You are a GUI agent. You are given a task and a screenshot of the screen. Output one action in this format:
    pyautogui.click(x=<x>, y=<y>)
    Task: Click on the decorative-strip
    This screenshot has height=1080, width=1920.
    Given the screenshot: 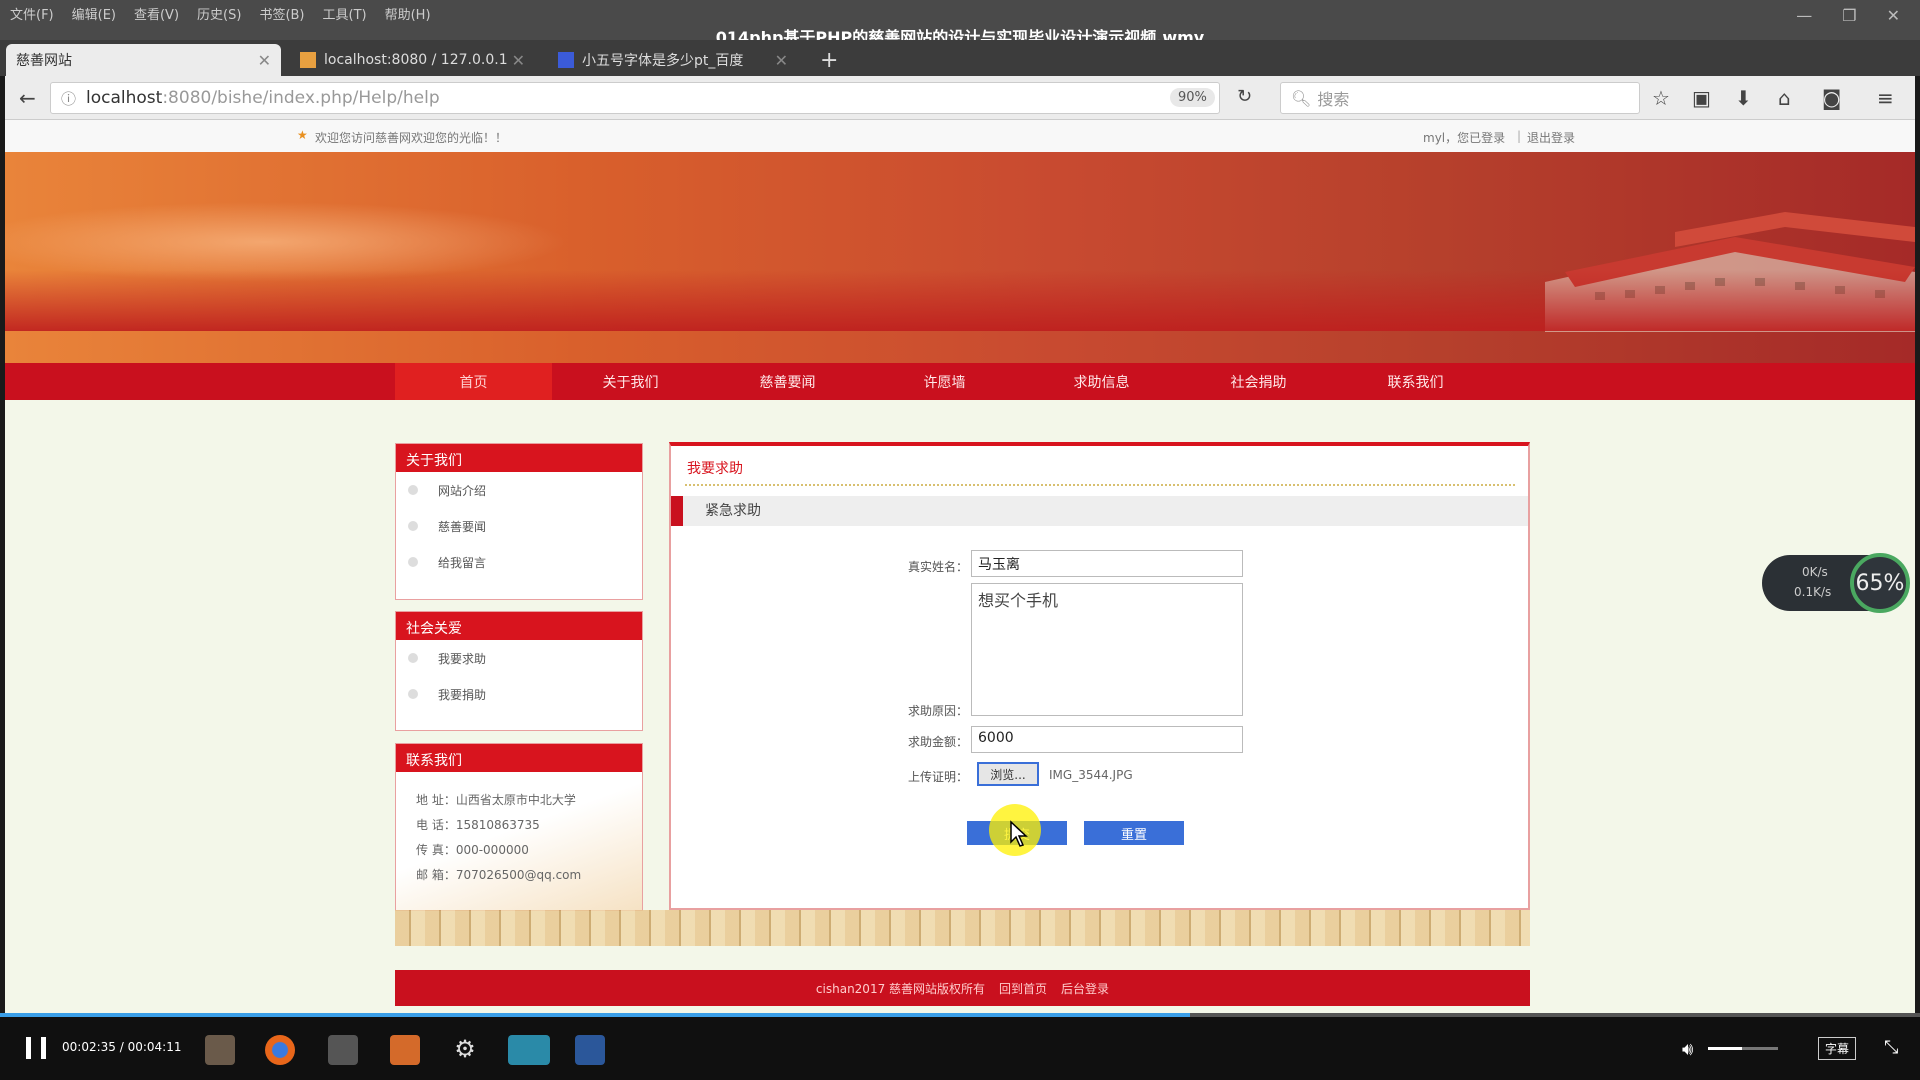 What is the action you would take?
    pyautogui.click(x=962, y=928)
    